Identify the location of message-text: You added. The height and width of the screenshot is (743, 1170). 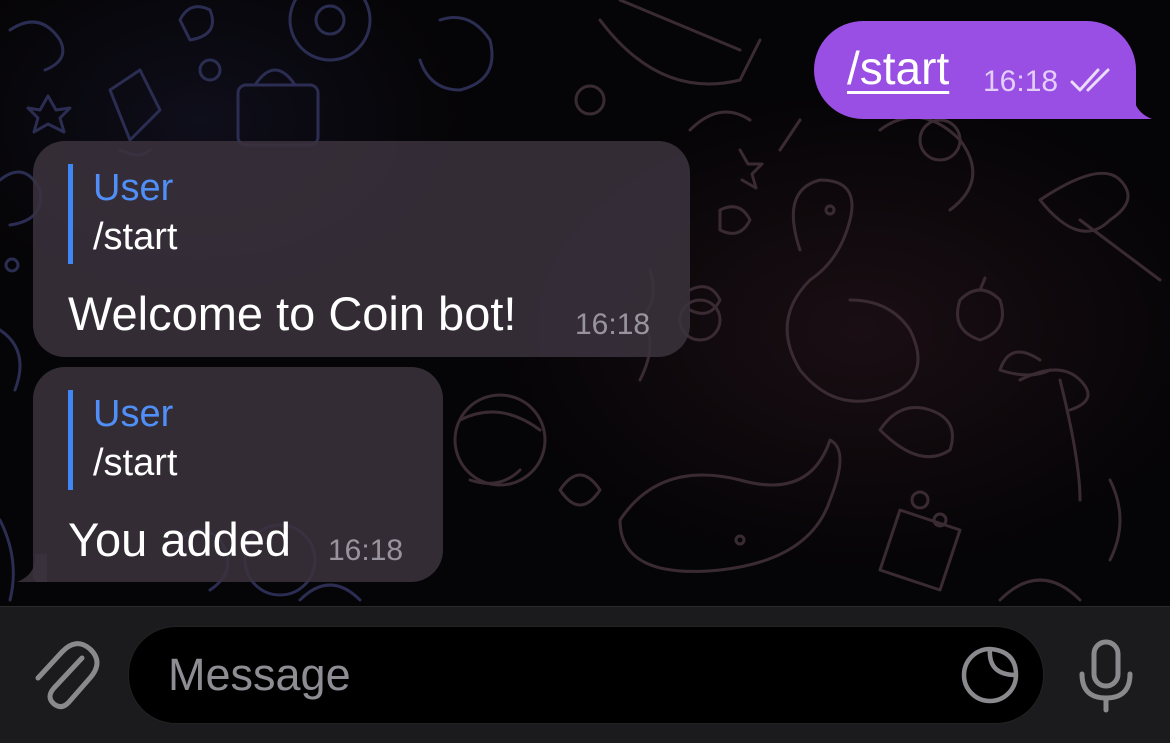
(180, 539).